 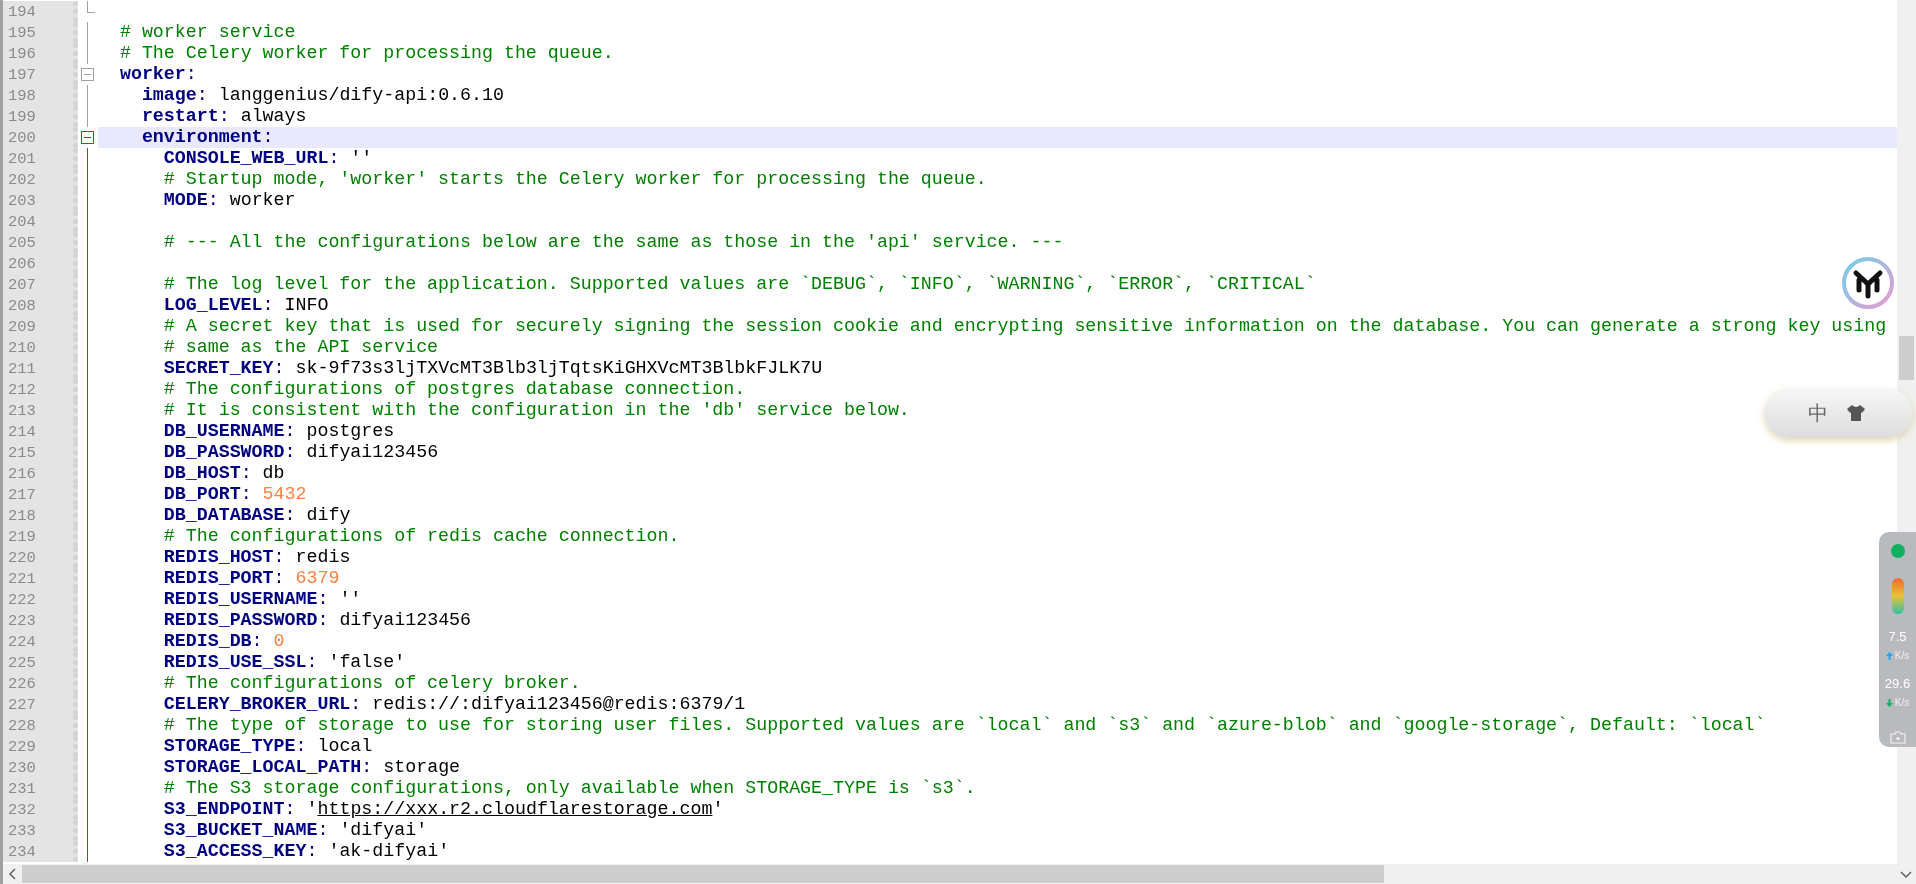 What do you see at coordinates (22, 557) in the screenshot?
I see `line-number: 220` at bounding box center [22, 557].